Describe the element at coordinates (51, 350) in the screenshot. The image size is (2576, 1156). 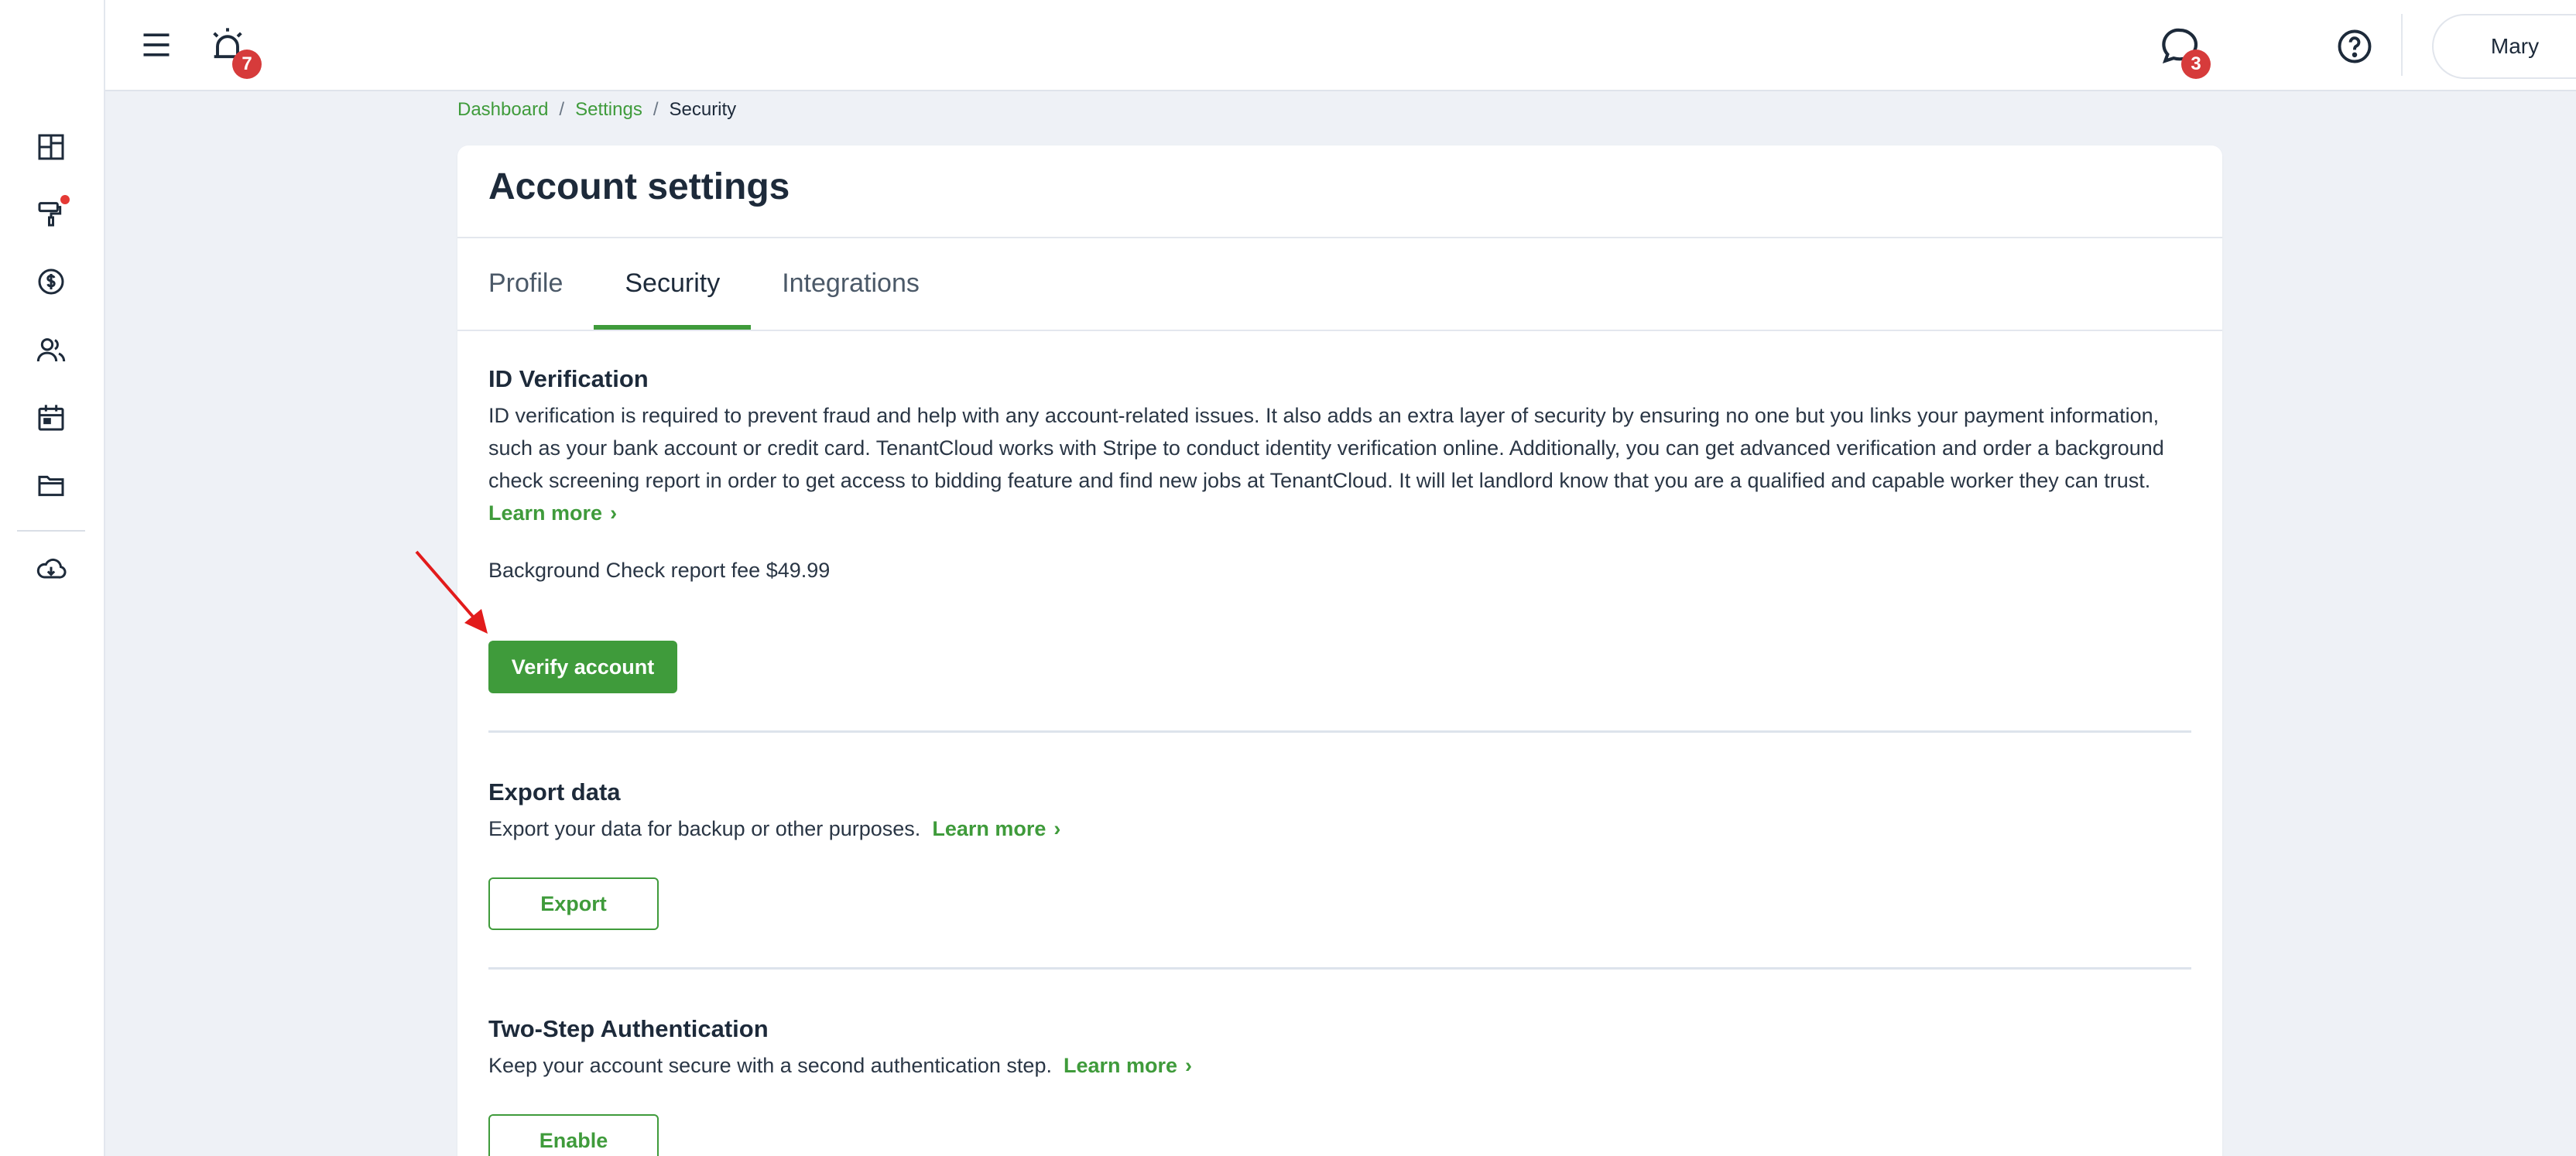
I see `people-icon` at that location.